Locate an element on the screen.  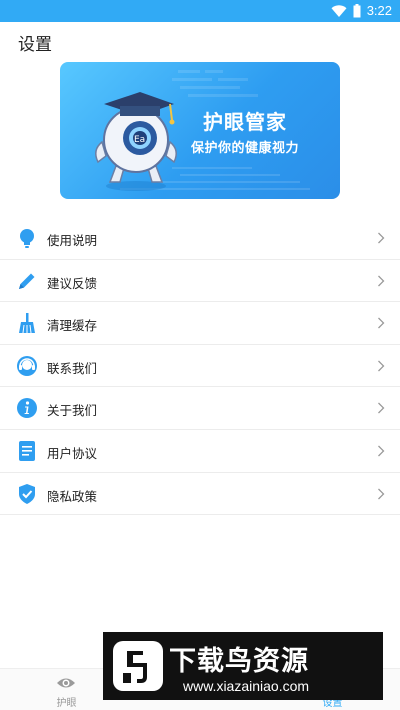
watermark-banner: 下载鸟资源 www.xiazainiao.com is located at coordinates (243, 666).